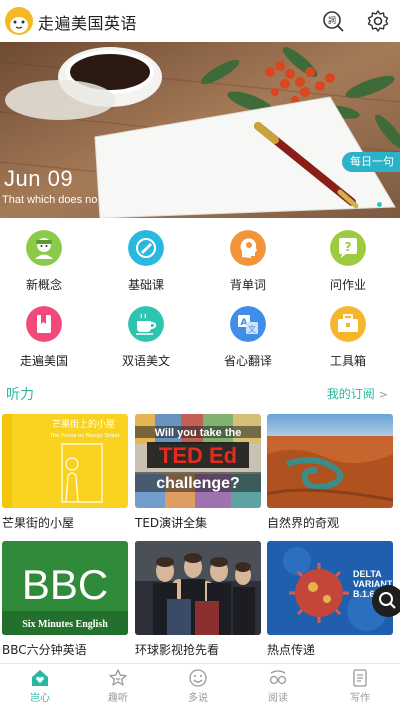  I want to click on grid-item-homework: ? 问作业, so click(348, 265).